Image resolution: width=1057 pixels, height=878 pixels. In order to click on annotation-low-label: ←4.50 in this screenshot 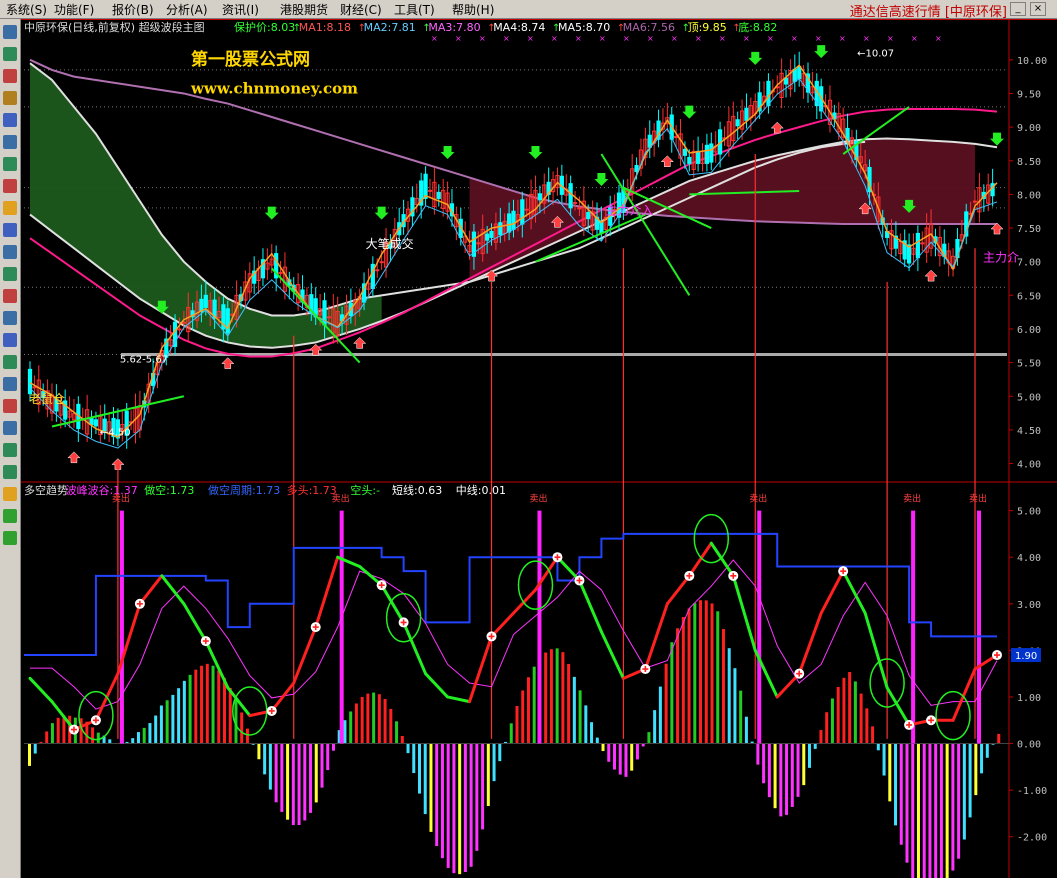, I will do `click(115, 432)`.